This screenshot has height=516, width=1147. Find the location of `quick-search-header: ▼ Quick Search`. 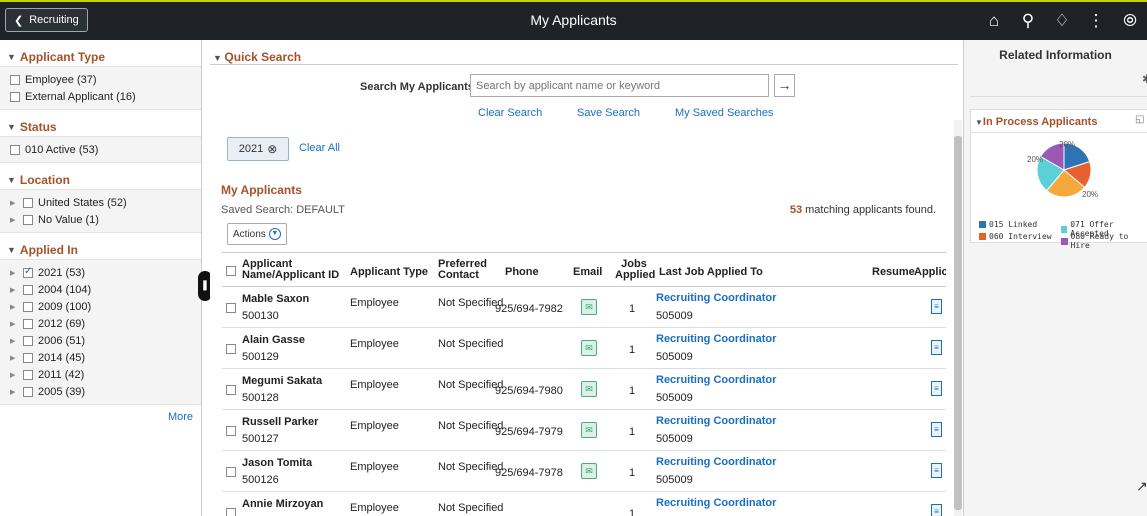

quick-search-header: ▼ Quick Search is located at coordinates (257, 57).